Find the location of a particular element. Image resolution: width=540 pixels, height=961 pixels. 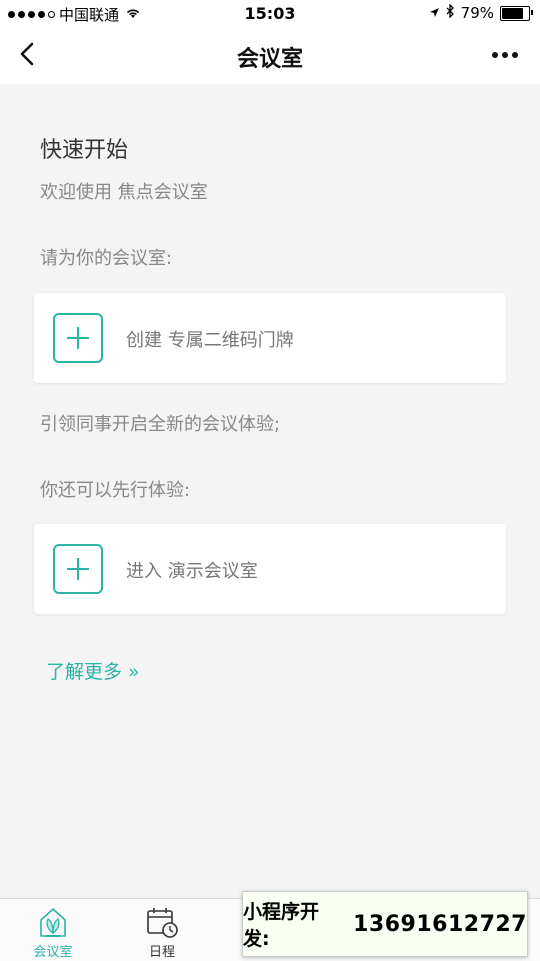

lead-prompt: 引领同事开启全新的会议体验; is located at coordinates (160, 424).